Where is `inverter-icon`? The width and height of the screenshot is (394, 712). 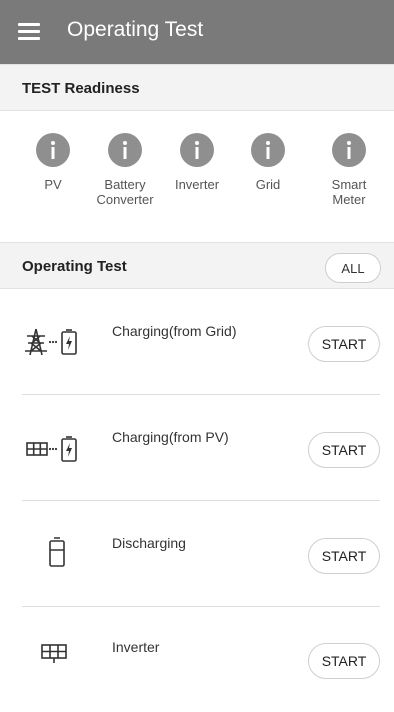
inverter-icon is located at coordinates (54, 655).